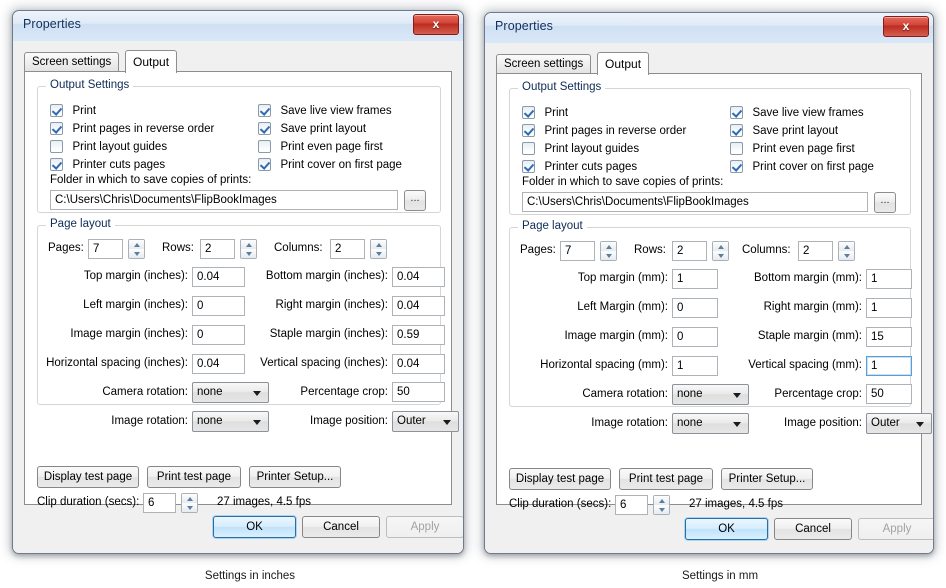  Describe the element at coordinates (622, 307) in the screenshot. I see `left-margin-label: Left Margin (mm):` at that location.